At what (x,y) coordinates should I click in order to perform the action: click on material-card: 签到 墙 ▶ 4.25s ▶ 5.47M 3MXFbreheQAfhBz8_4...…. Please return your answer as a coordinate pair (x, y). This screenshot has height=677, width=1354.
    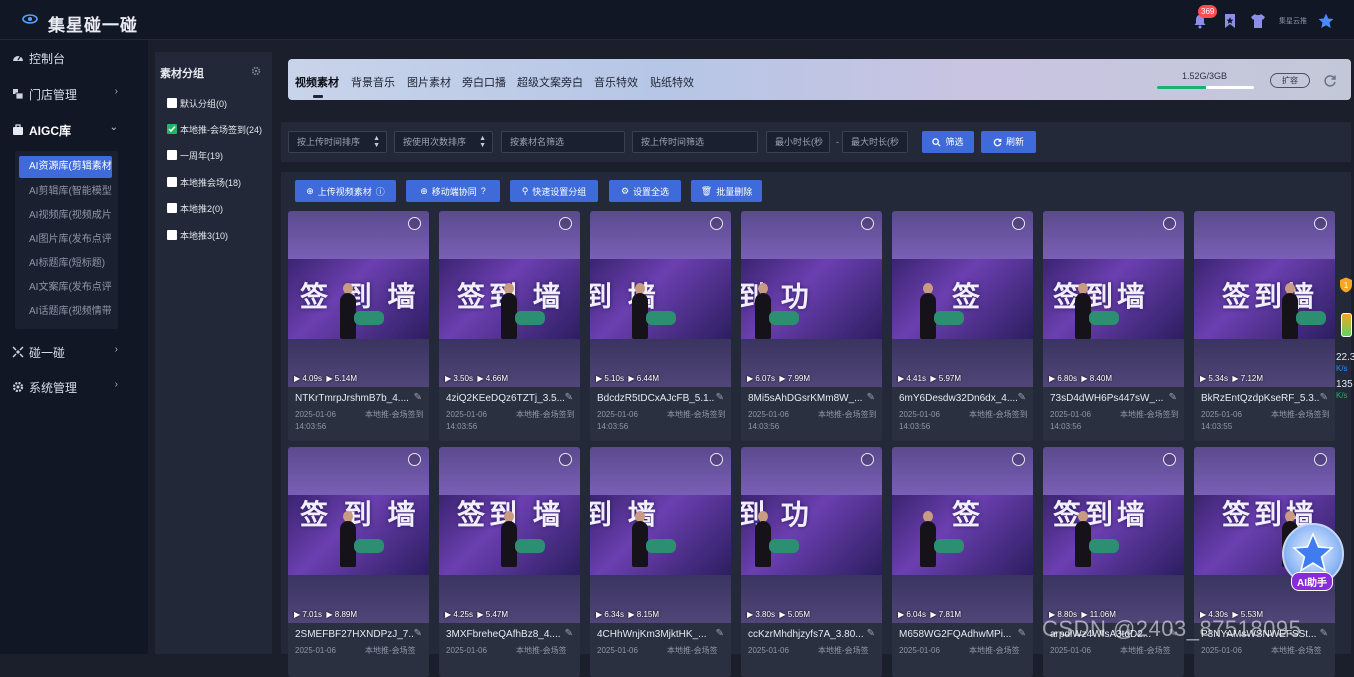
    Looking at the image, I should click on (509, 562).